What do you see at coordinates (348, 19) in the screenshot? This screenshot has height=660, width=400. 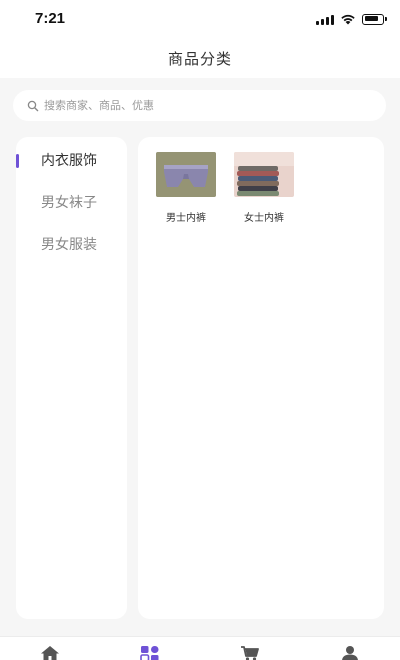 I see `wifi-icon` at bounding box center [348, 19].